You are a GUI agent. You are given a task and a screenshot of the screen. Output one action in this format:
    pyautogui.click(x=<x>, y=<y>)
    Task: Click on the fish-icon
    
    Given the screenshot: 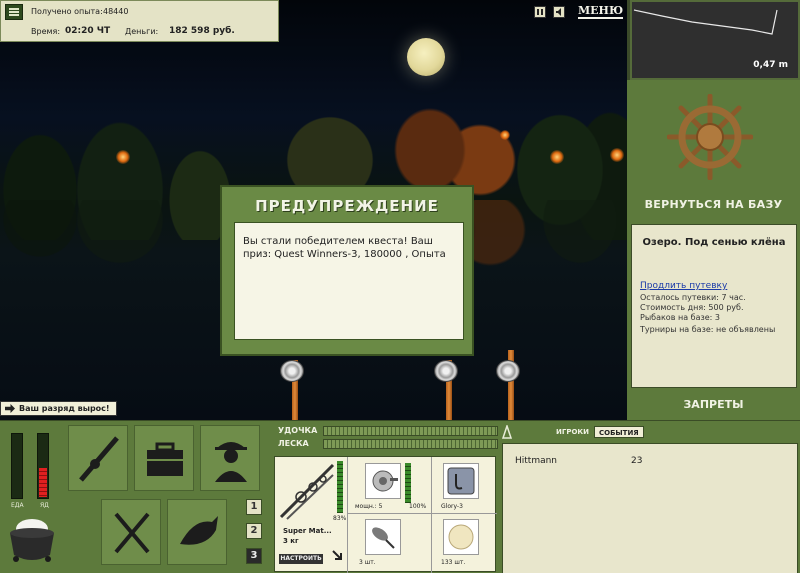 What is the action you would take?
    pyautogui.click(x=199, y=530)
    